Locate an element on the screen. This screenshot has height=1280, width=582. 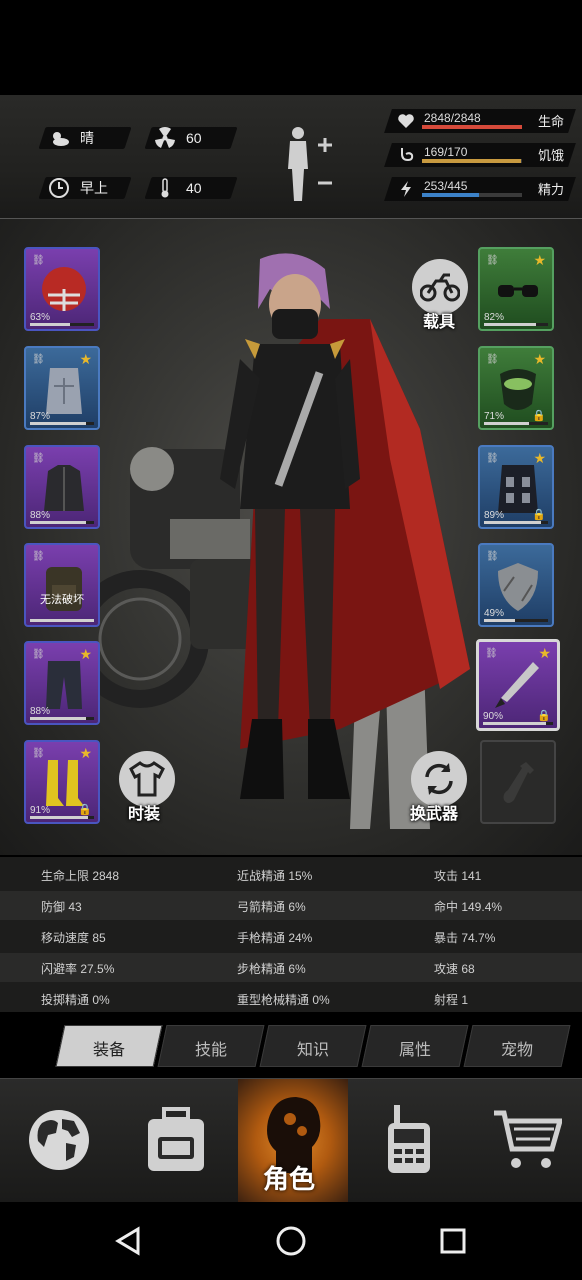
tab-2: 知识 is located at coordinates (313, 1048).